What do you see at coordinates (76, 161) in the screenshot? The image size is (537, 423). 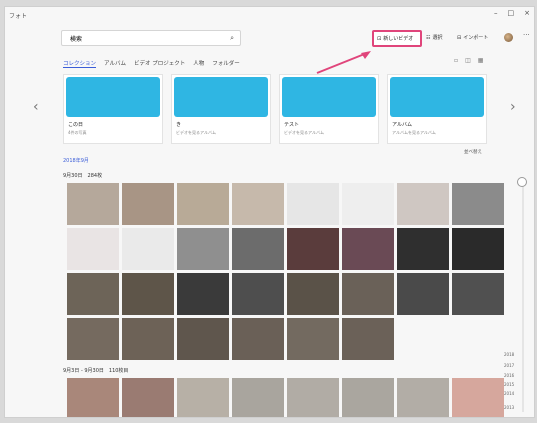 I see `month-label: 2018年9月` at bounding box center [76, 161].